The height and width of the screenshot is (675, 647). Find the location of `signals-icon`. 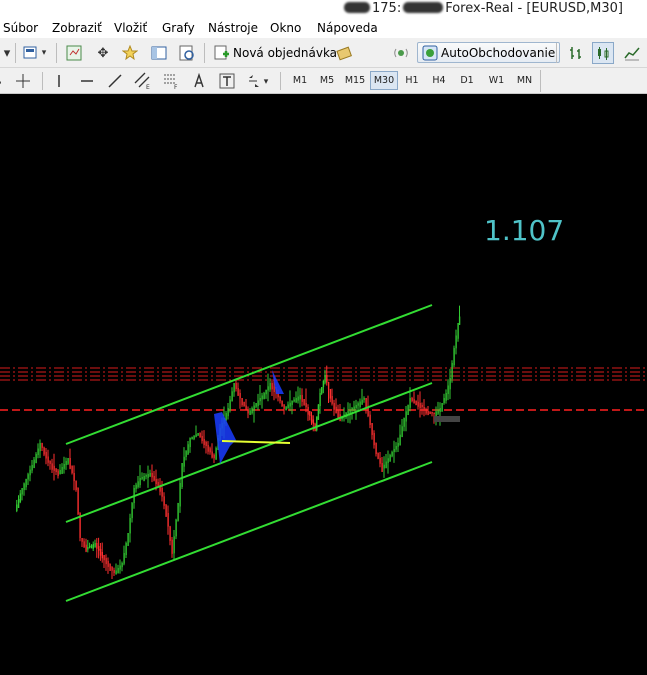

signals-icon is located at coordinates (401, 53).